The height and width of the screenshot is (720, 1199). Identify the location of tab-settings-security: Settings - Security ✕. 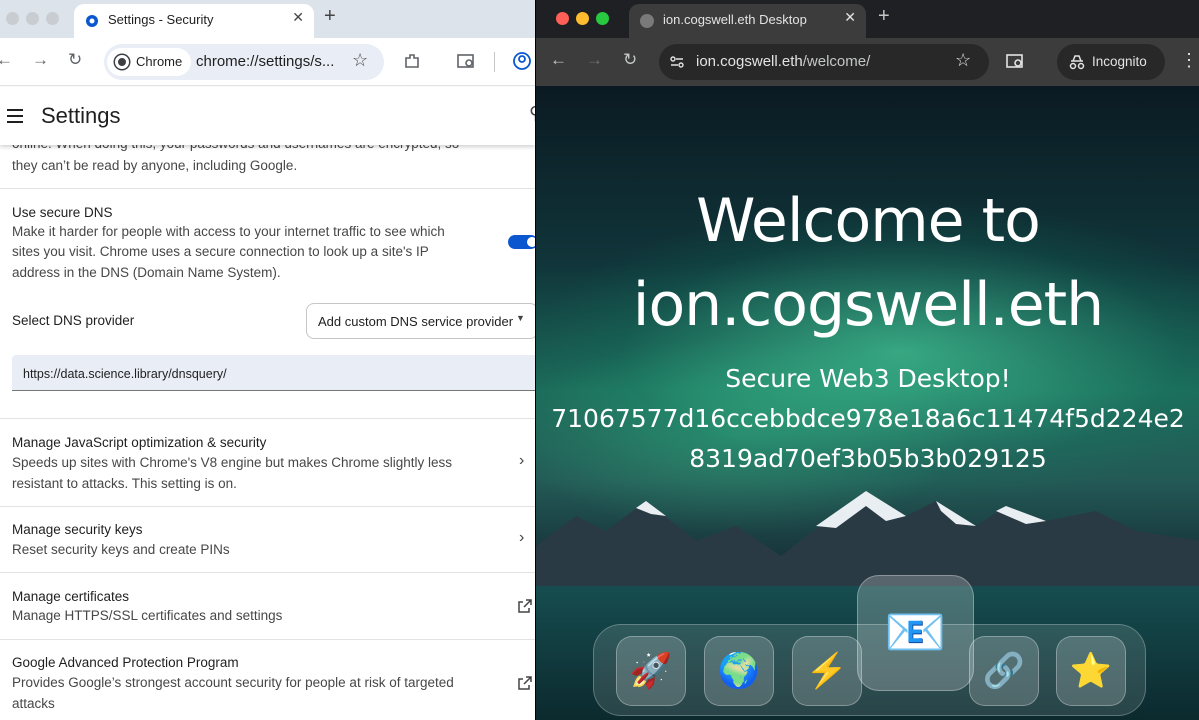
(194, 21).